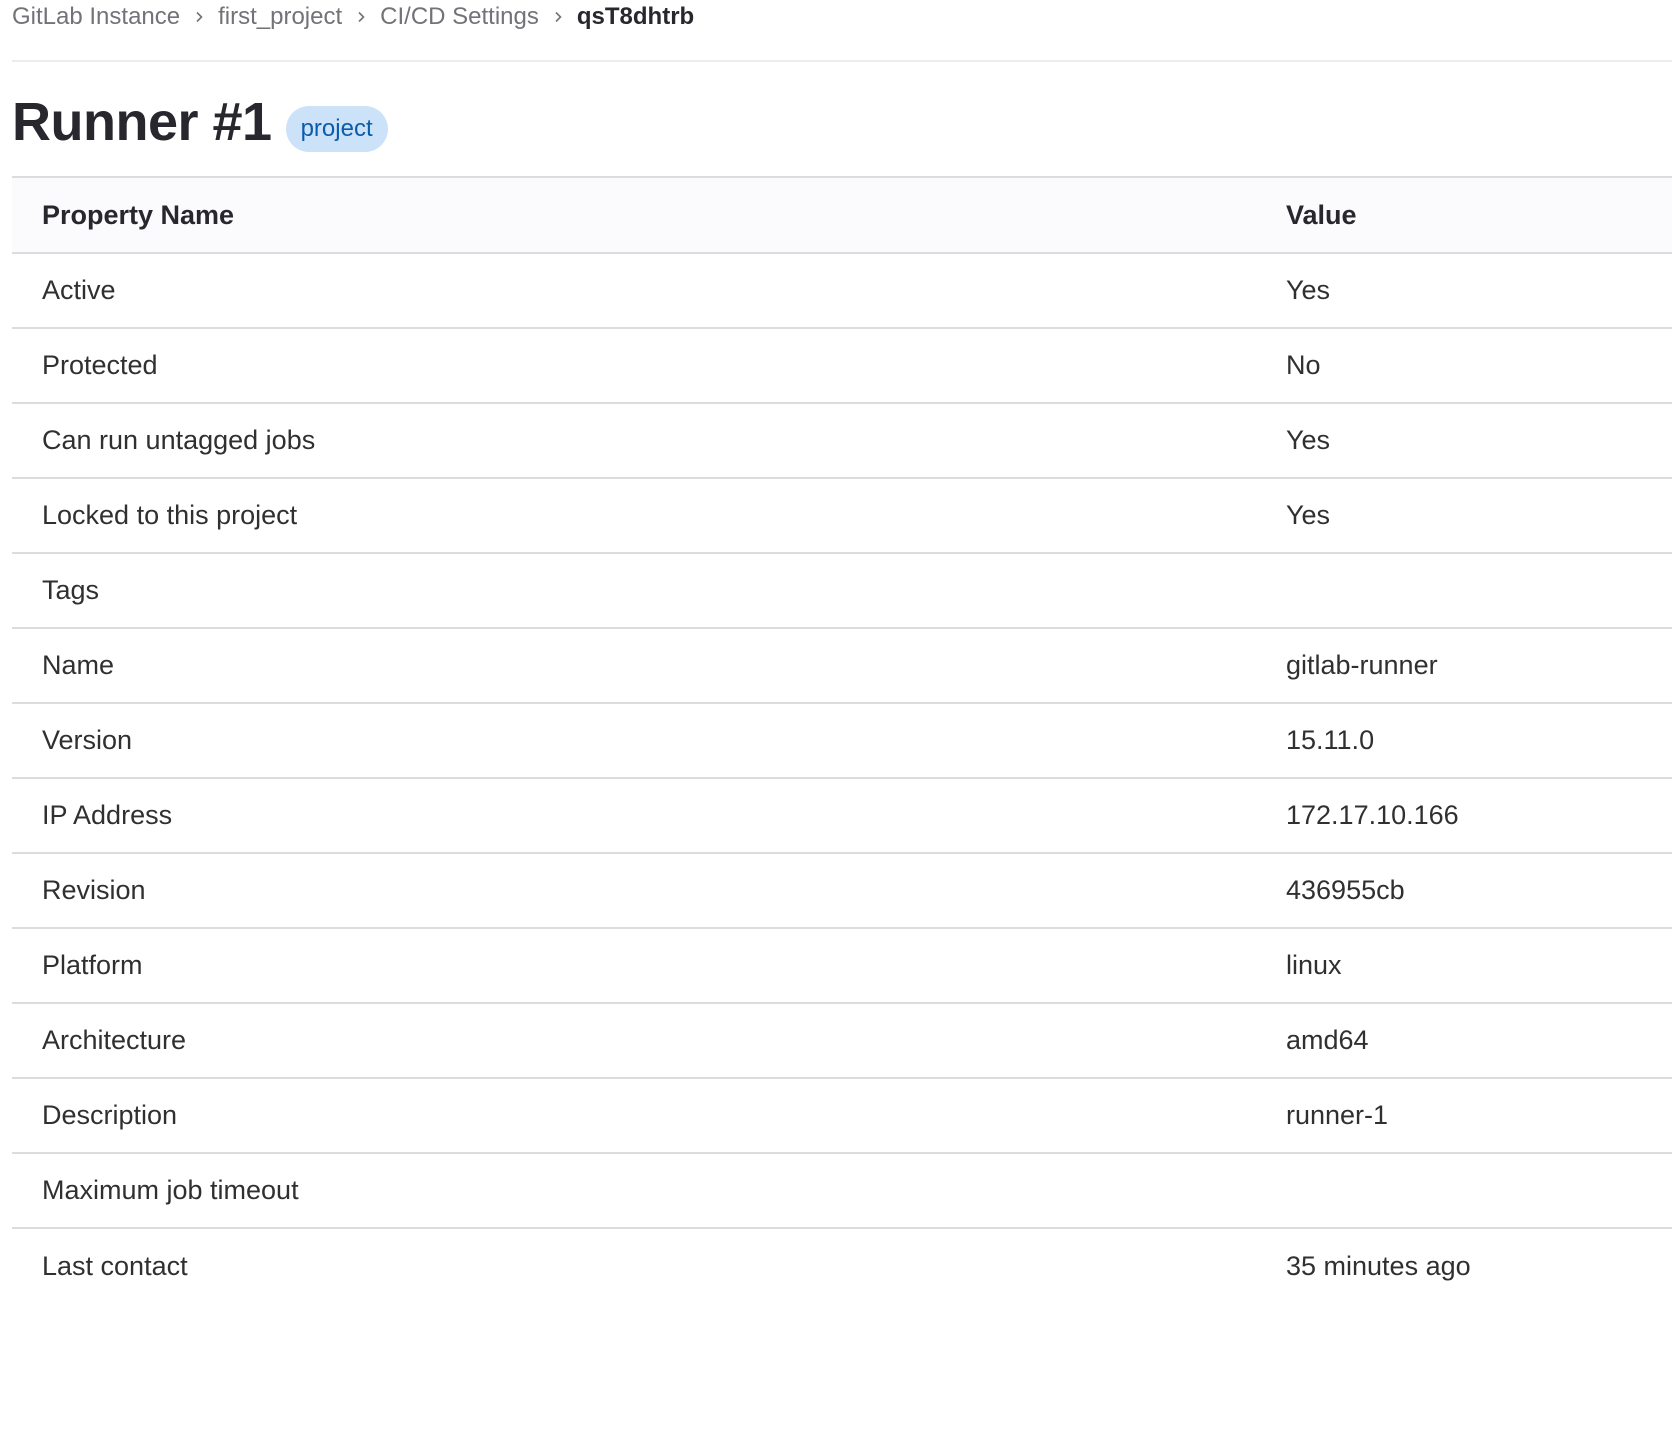 The image size is (1672, 1438). What do you see at coordinates (634, 816) in the screenshot?
I see `property-name-cell: IP Address` at bounding box center [634, 816].